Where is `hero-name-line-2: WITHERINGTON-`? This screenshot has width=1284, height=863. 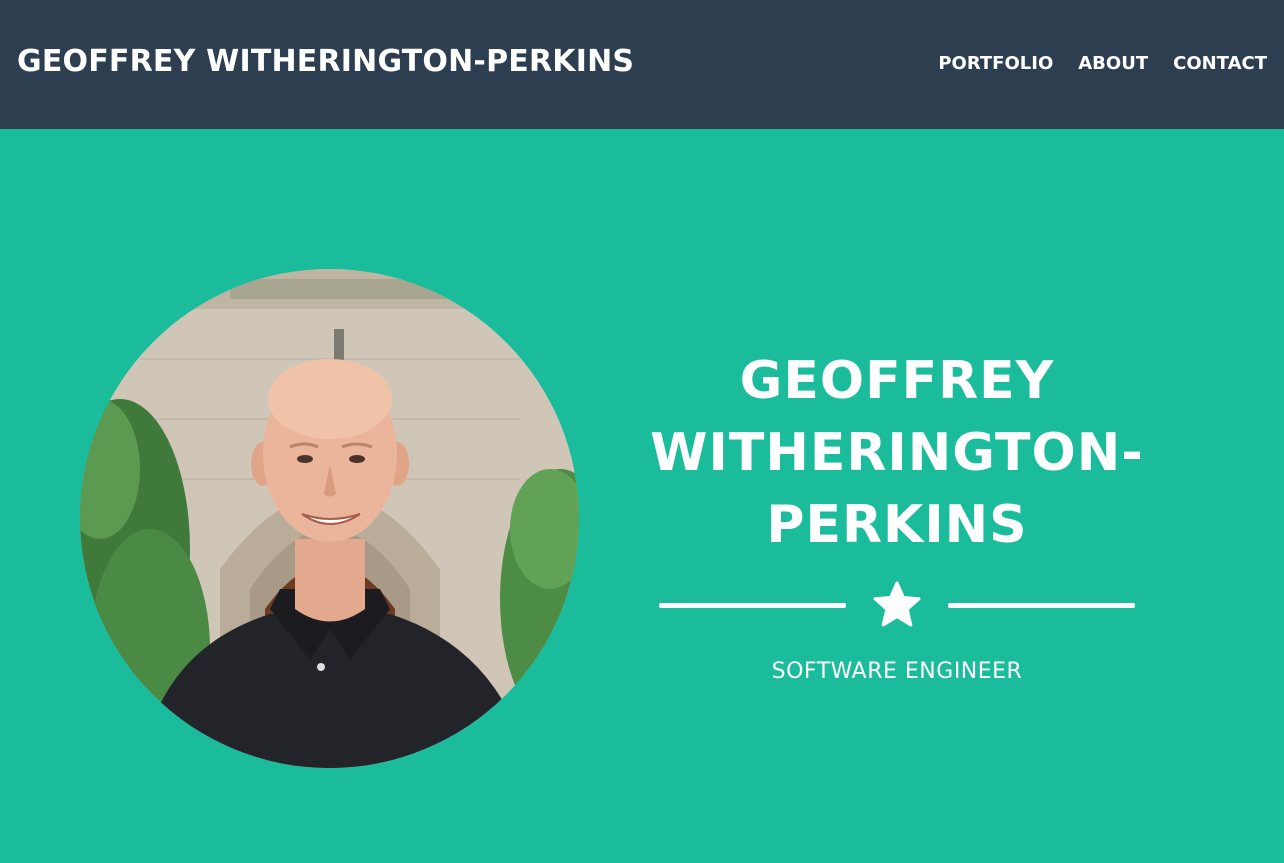
hero-name-line-2: WITHERINGTON- is located at coordinates (897, 453).